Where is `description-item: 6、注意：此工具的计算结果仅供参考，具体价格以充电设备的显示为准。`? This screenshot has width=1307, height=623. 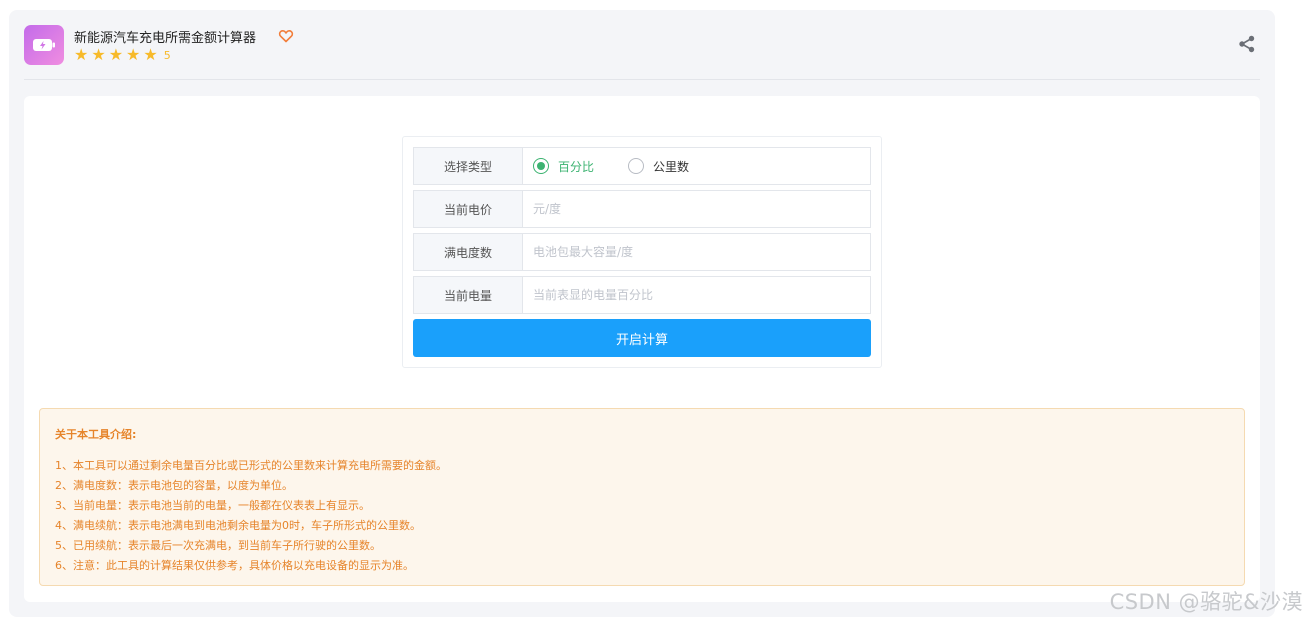 description-item: 6、注意：此工具的计算结果仅供参考，具体价格以充电设备的显示为准。 is located at coordinates (234, 565).